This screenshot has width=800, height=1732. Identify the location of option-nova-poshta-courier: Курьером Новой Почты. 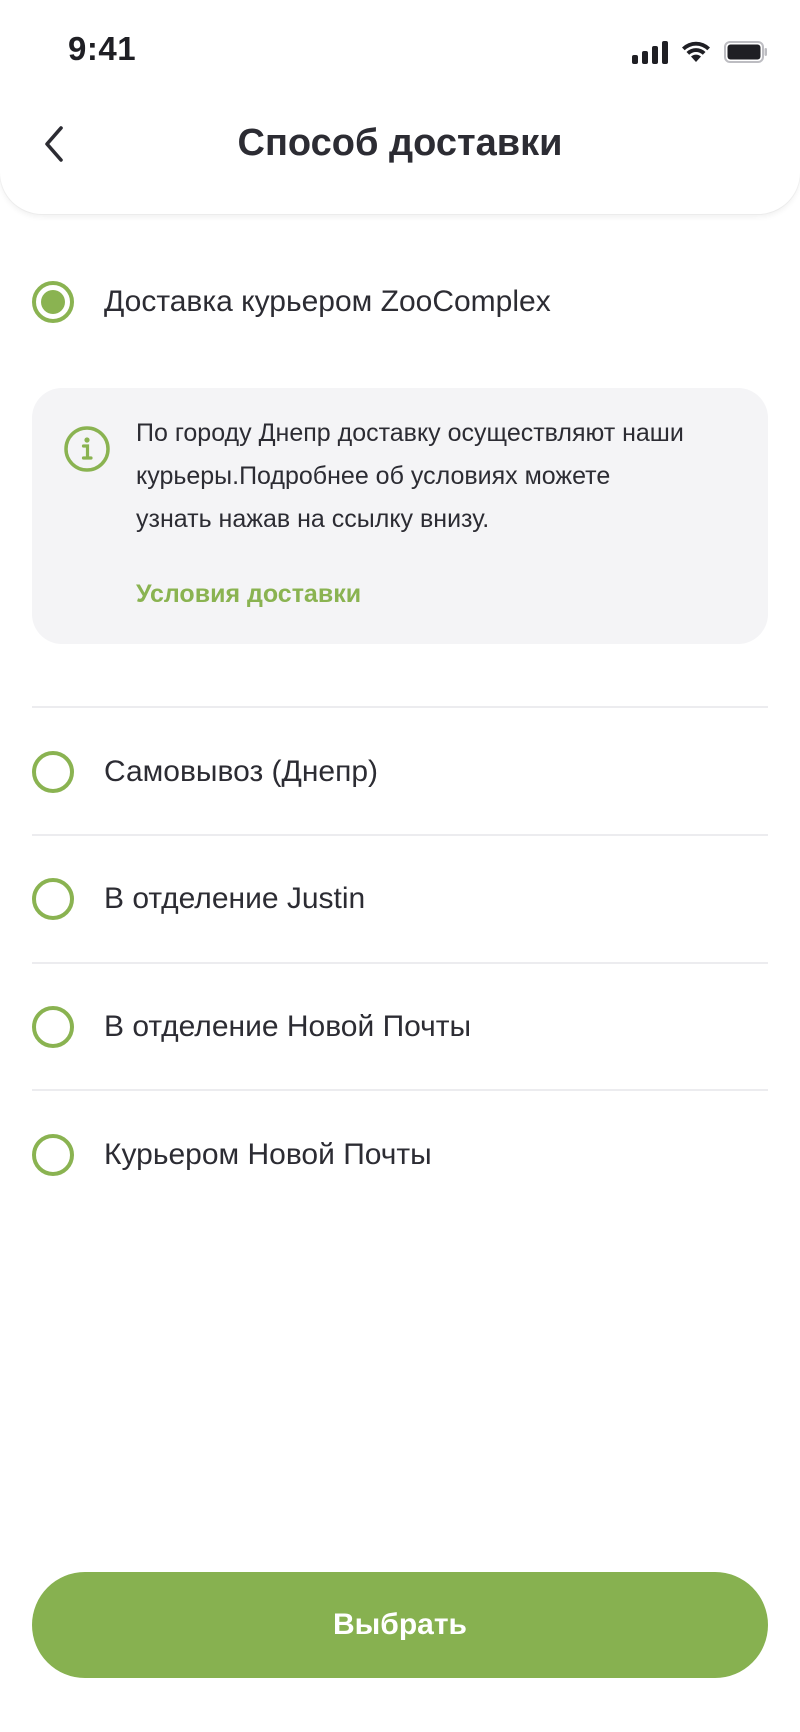
(400, 1155).